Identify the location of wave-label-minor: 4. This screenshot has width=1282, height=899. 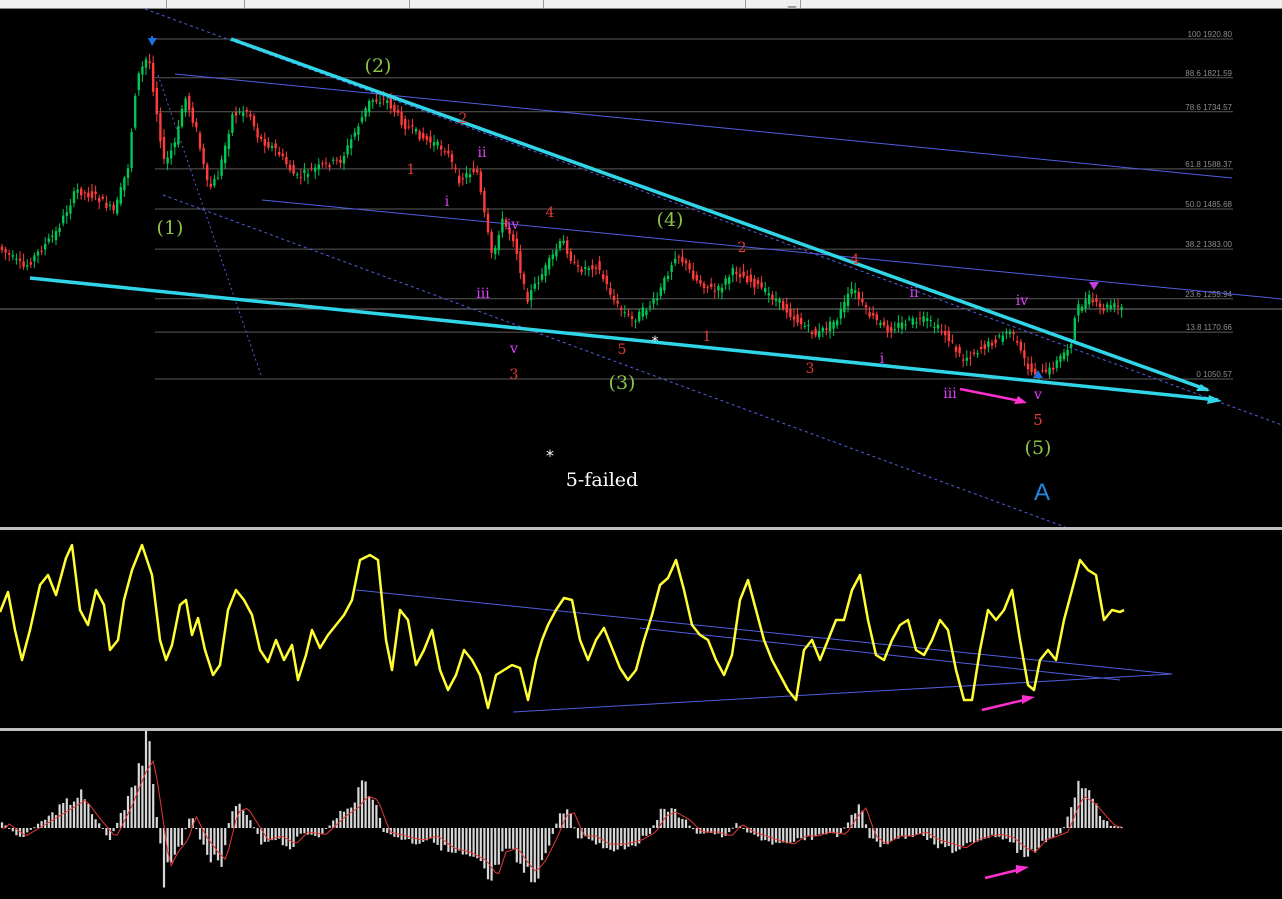
(550, 213).